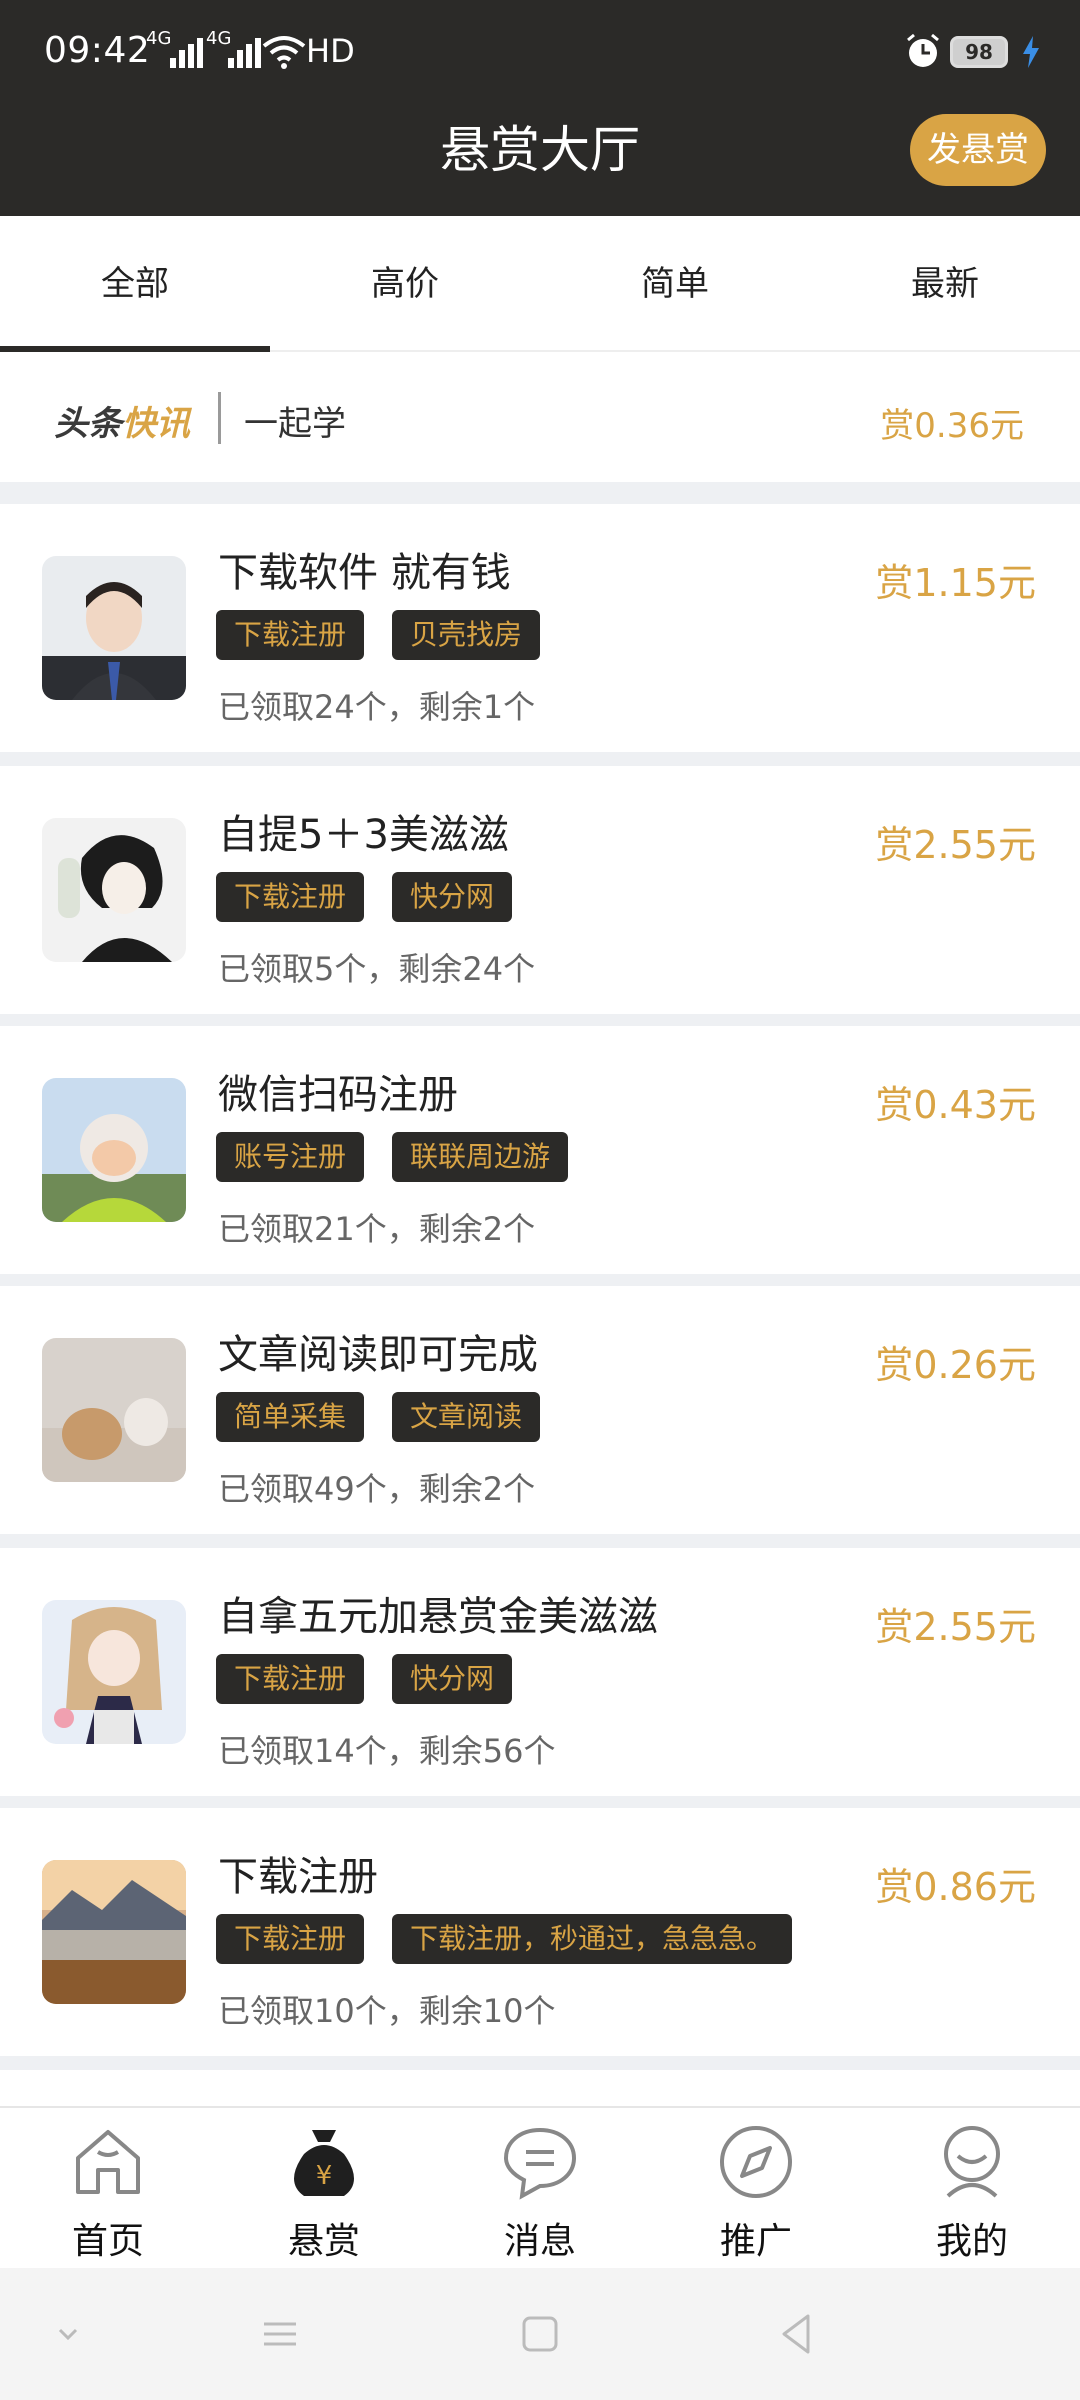  What do you see at coordinates (323, 2241) in the screenshot?
I see `nav-label-bounty: 悬赏` at bounding box center [323, 2241].